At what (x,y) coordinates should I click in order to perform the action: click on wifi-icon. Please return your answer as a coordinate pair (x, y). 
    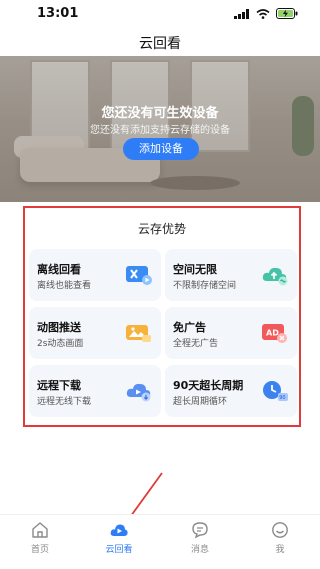
    Looking at the image, I should click on (263, 13).